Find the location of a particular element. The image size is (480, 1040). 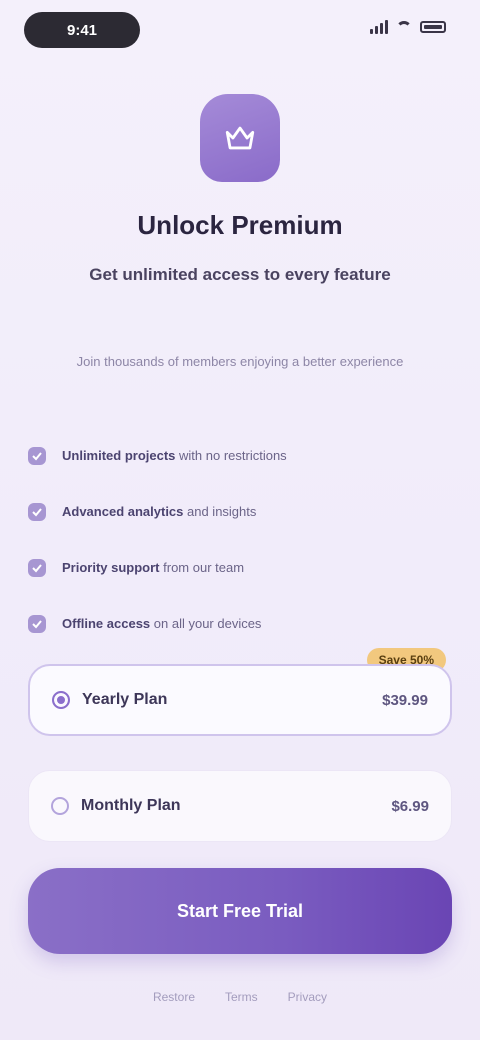

terms-link: Terms is located at coordinates (241, 997).